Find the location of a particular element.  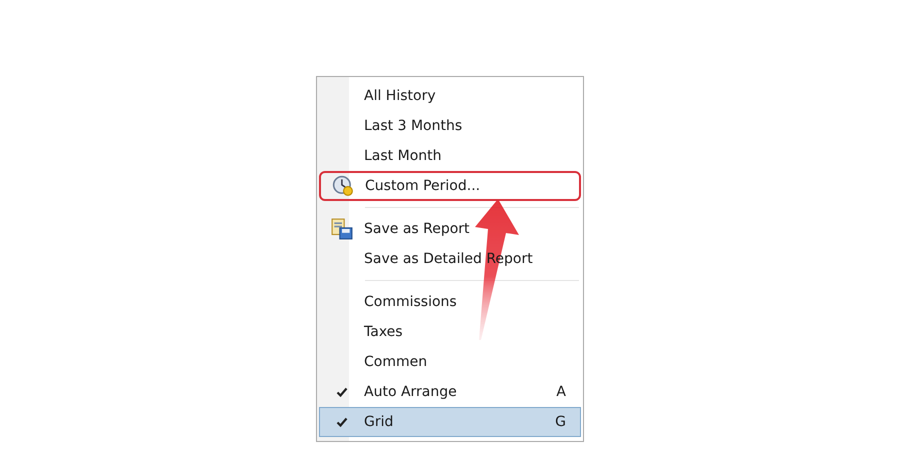

menu-item: Commissions is located at coordinates (450, 302).